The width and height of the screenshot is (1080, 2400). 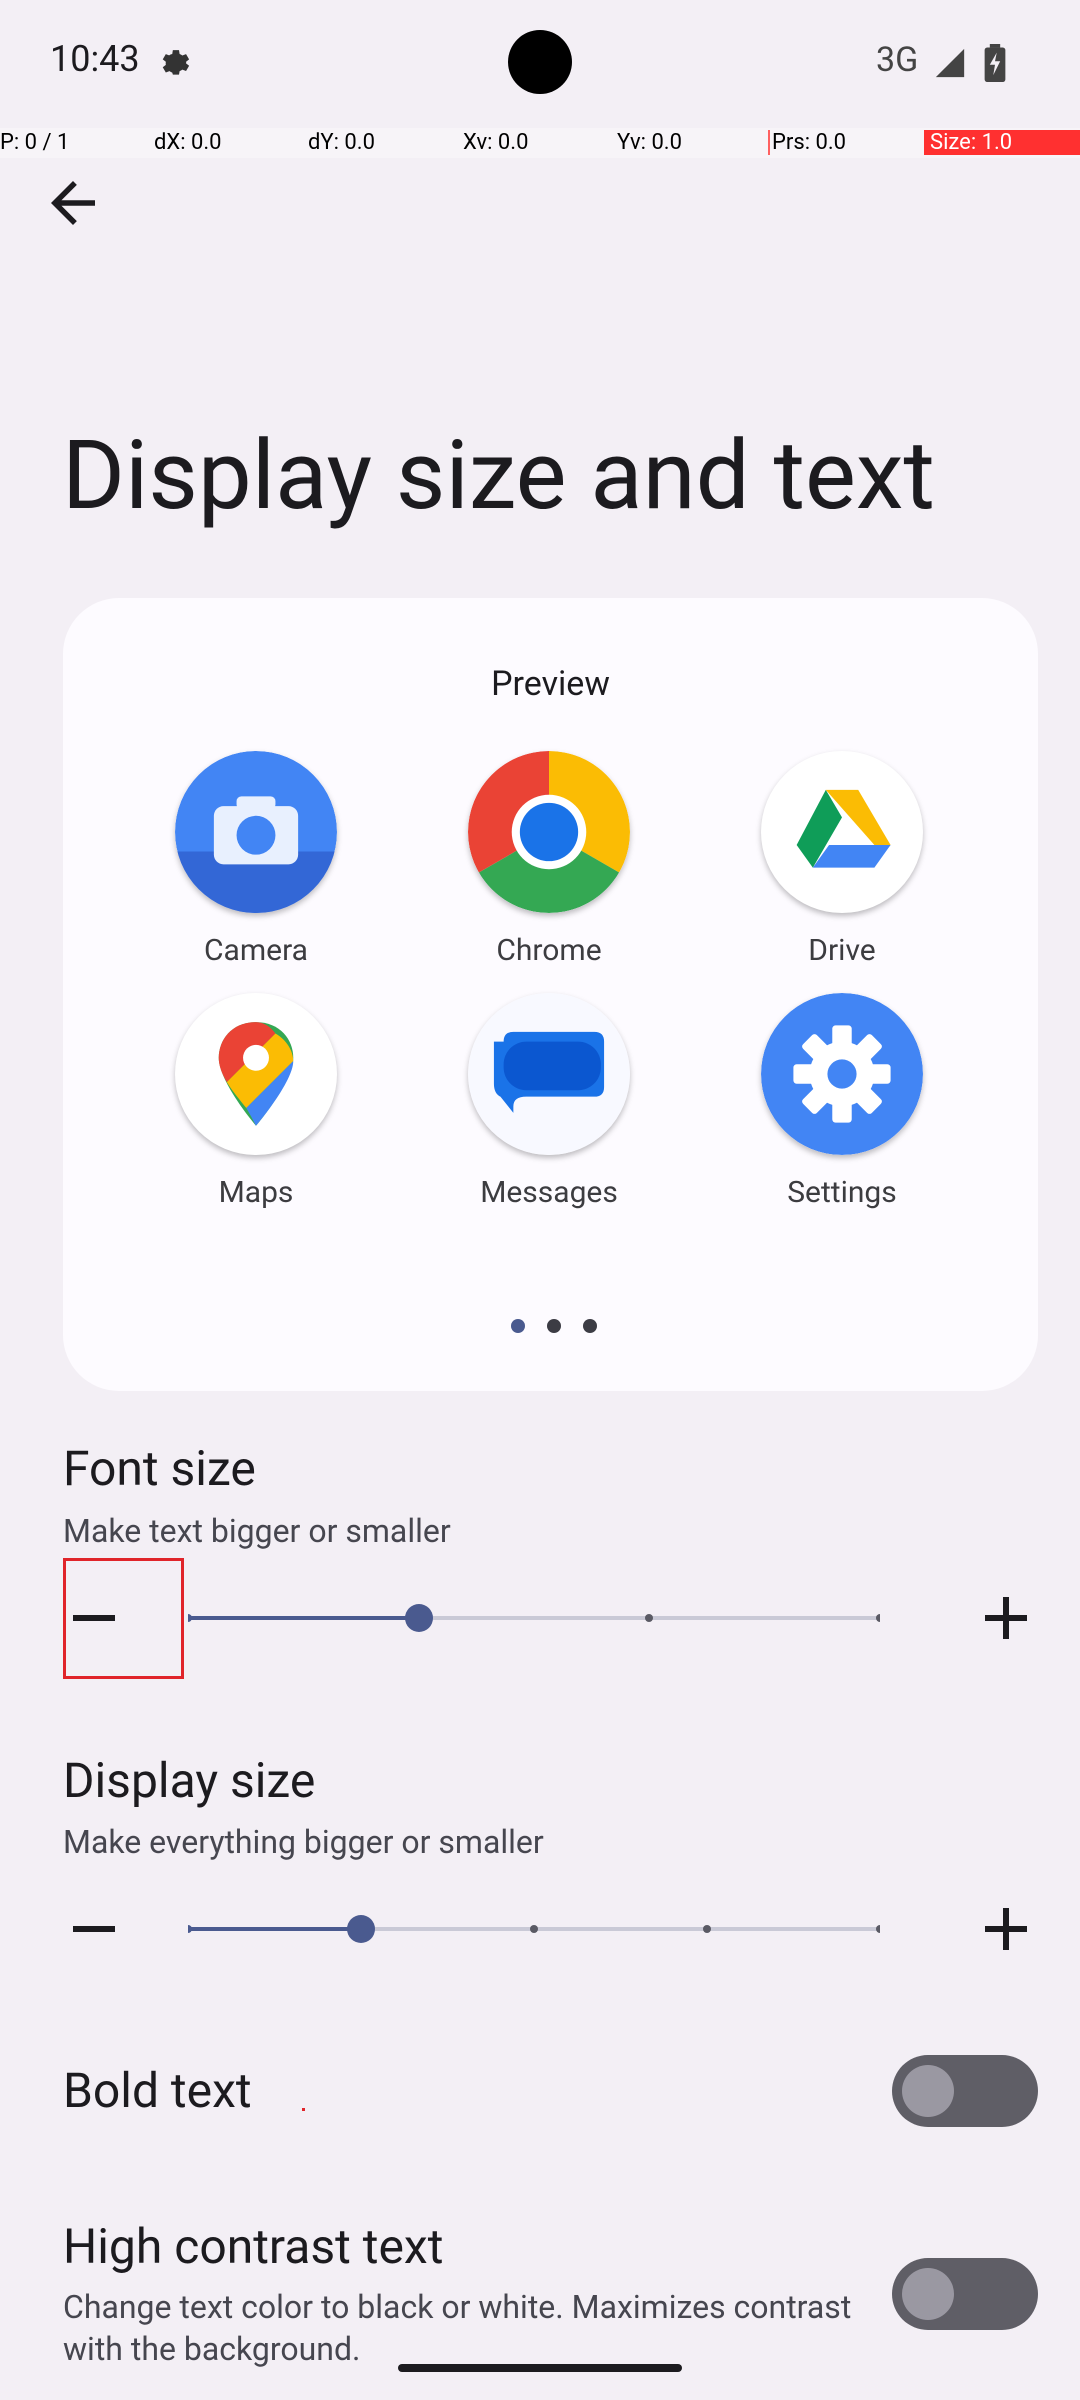 I want to click on overlay-pressure: Prs: 0.0, so click(x=807, y=142).